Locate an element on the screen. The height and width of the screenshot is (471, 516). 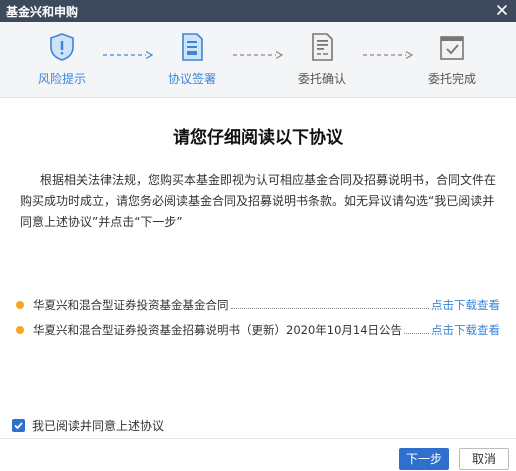
step-label: 委托完成 is located at coordinates (451, 79).